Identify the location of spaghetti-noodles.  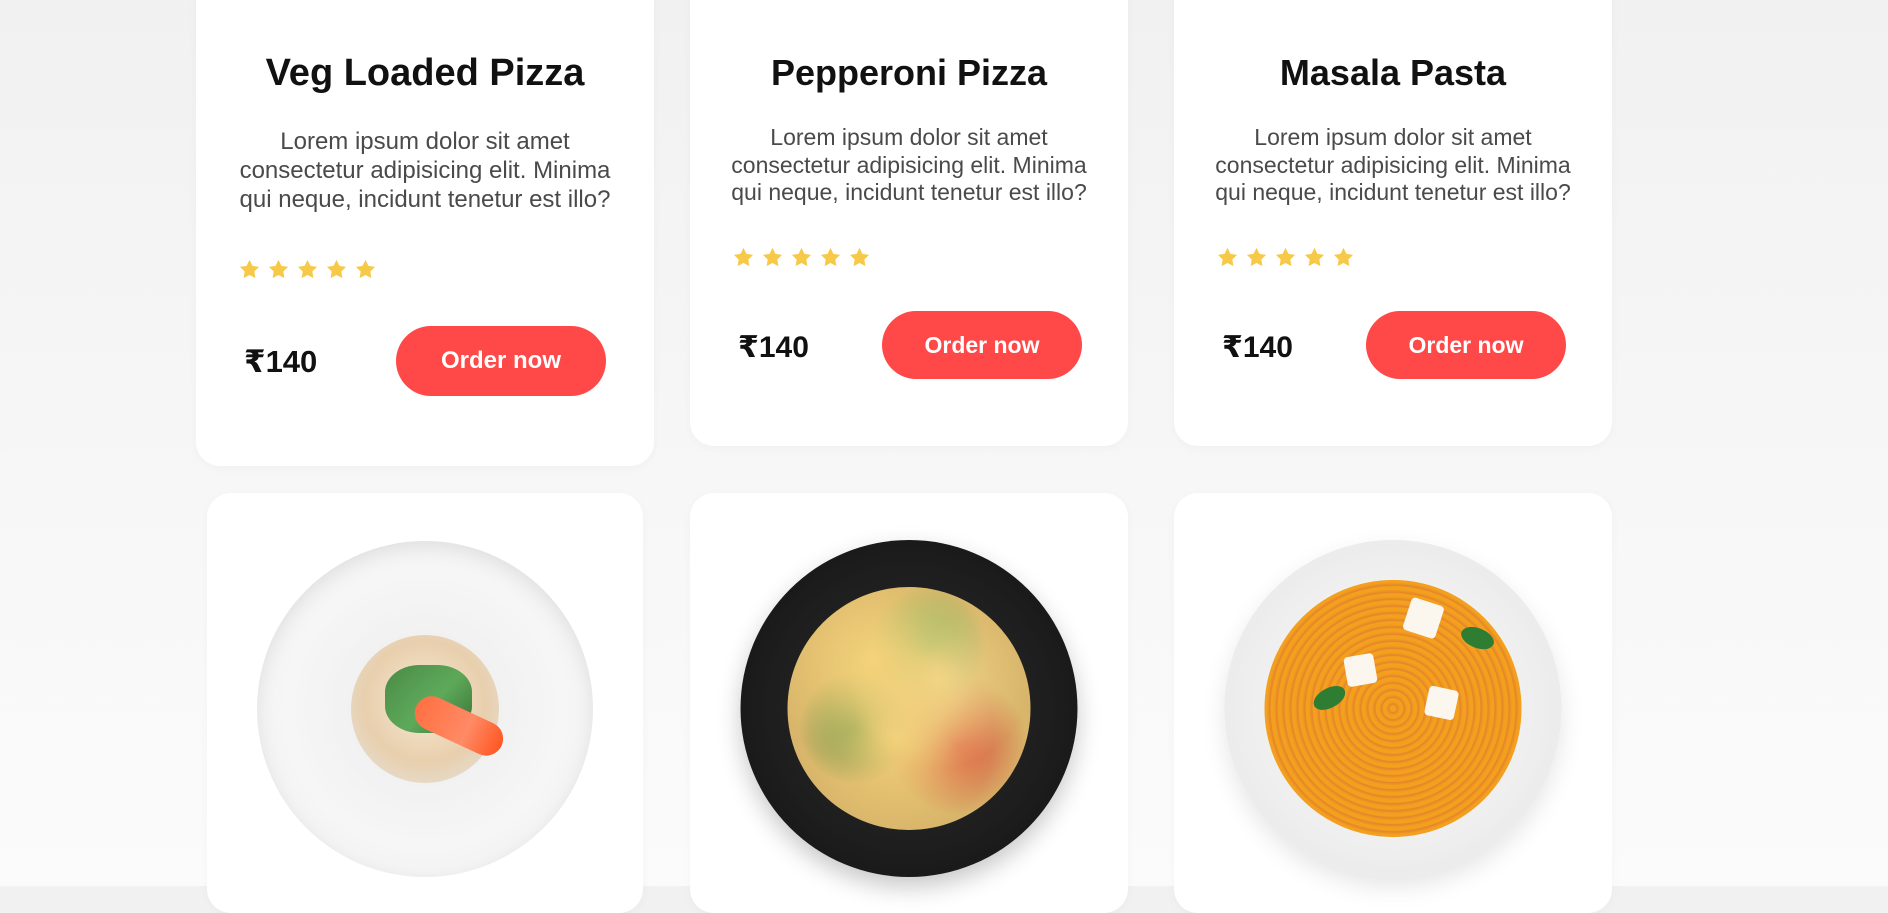
(1393, 708).